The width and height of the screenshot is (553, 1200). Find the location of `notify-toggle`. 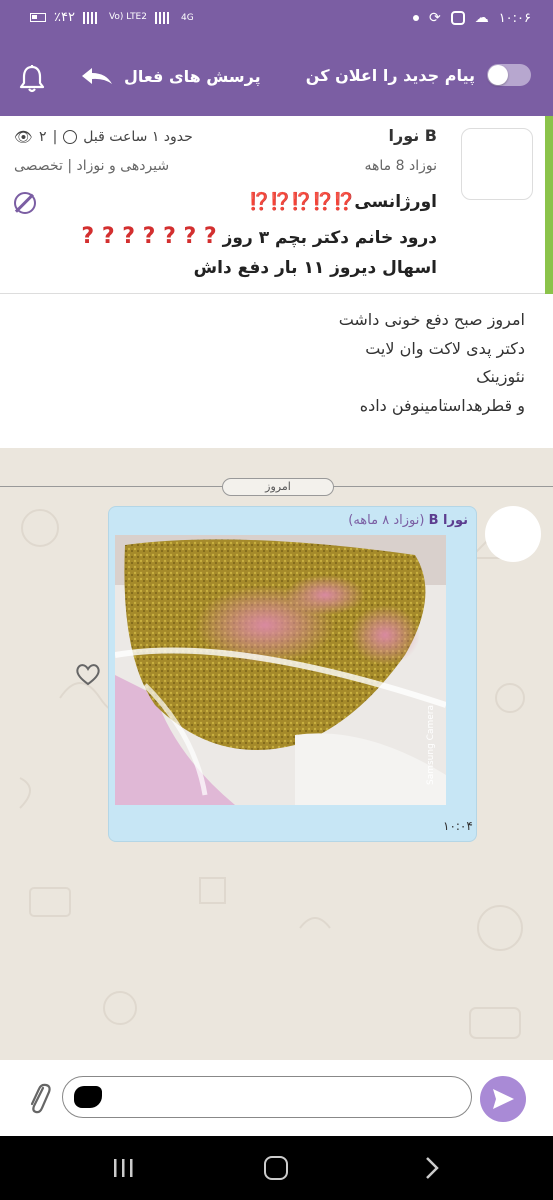

notify-toggle is located at coordinates (509, 75).